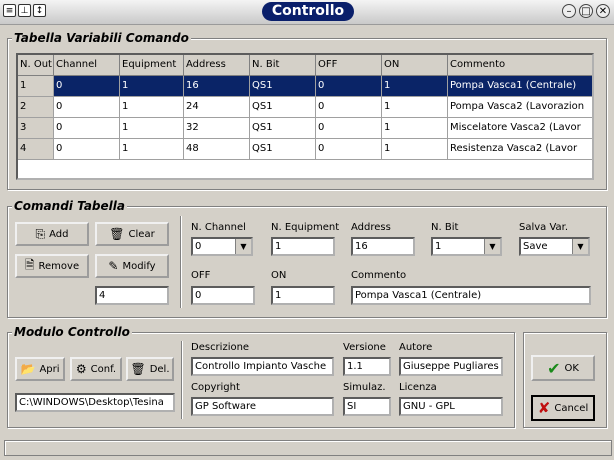 The image size is (614, 460). What do you see at coordinates (36, 128) in the screenshot?
I see `table-cell: 3` at bounding box center [36, 128].